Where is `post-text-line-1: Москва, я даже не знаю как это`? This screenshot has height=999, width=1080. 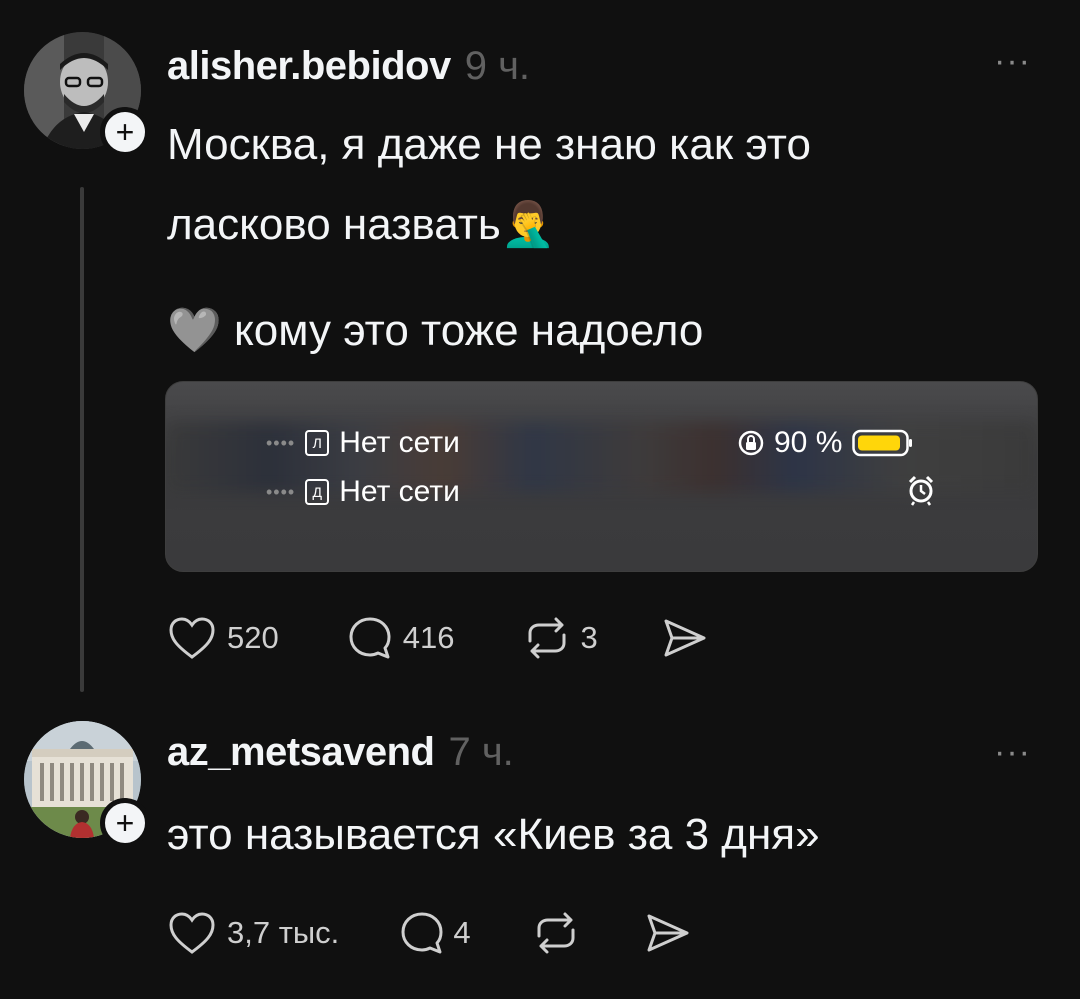 post-text-line-1: Москва, я даже не знаю как это is located at coordinates (489, 144).